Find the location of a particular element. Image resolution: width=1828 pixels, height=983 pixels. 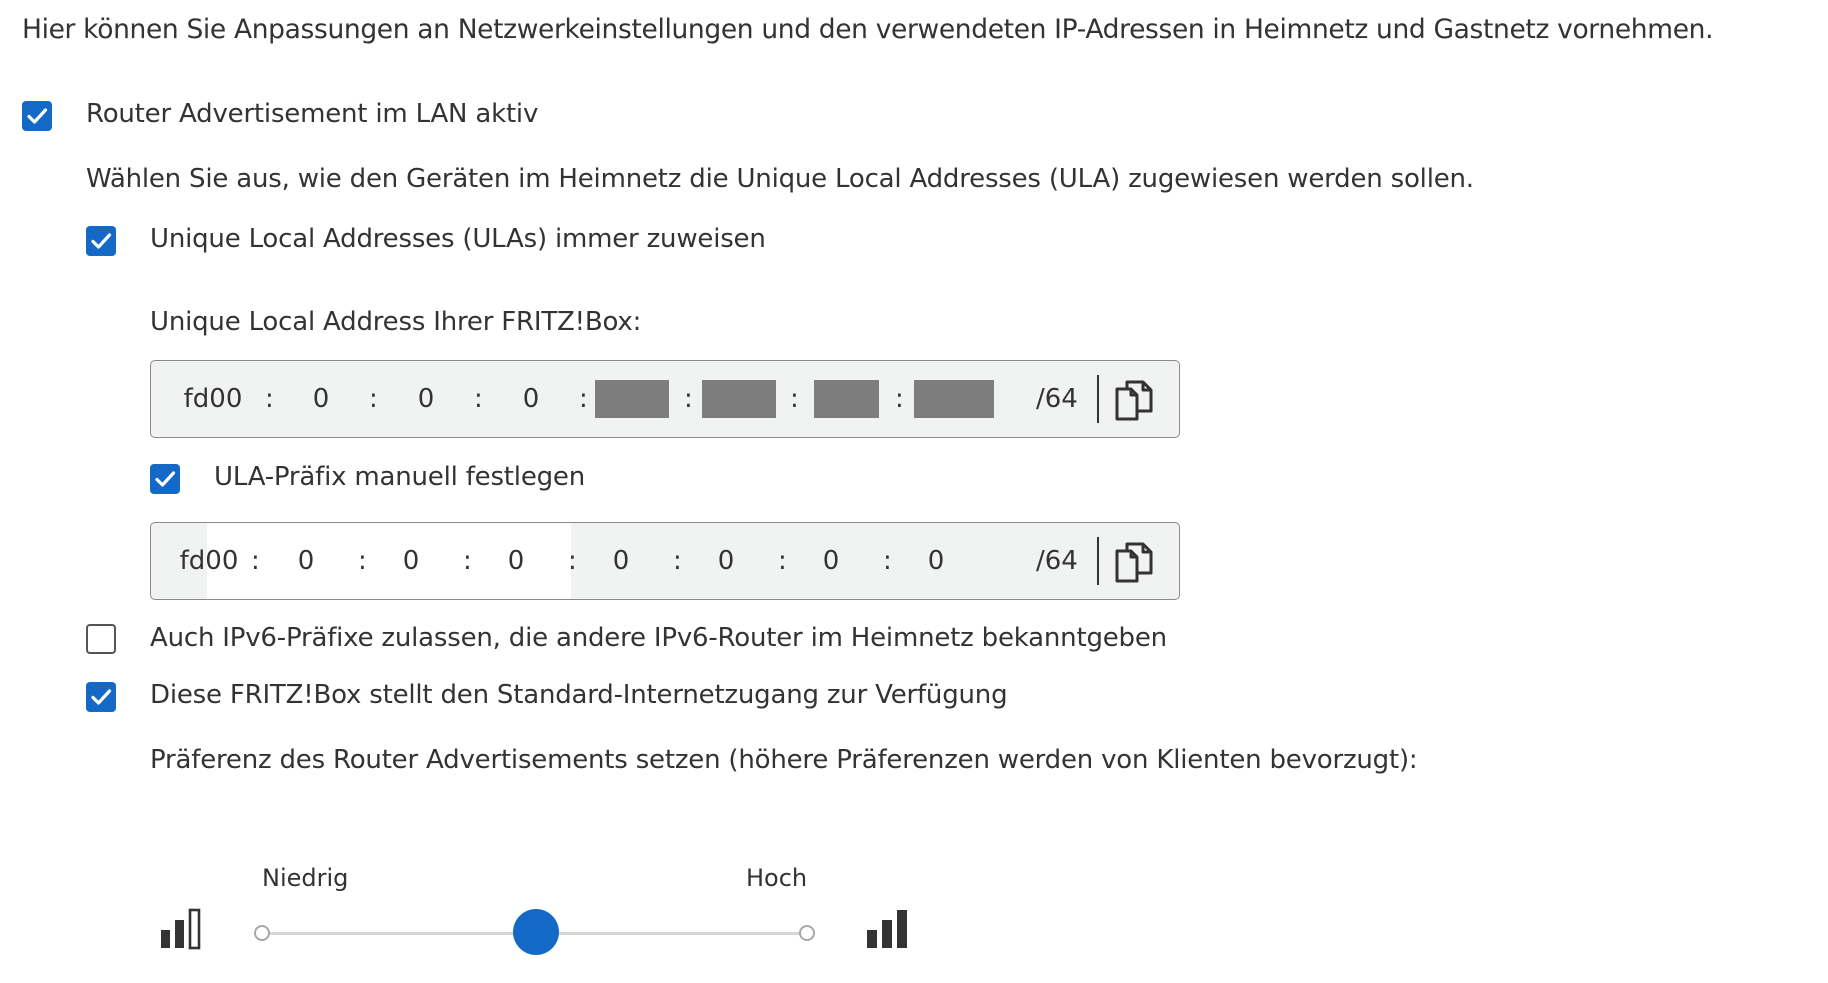

ula-address-segment-2: 0 is located at coordinates (321, 399).